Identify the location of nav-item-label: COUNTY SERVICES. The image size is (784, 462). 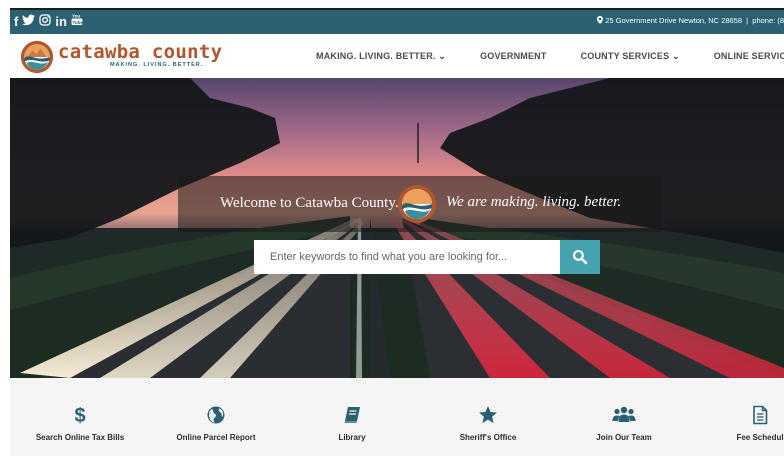
(625, 56).